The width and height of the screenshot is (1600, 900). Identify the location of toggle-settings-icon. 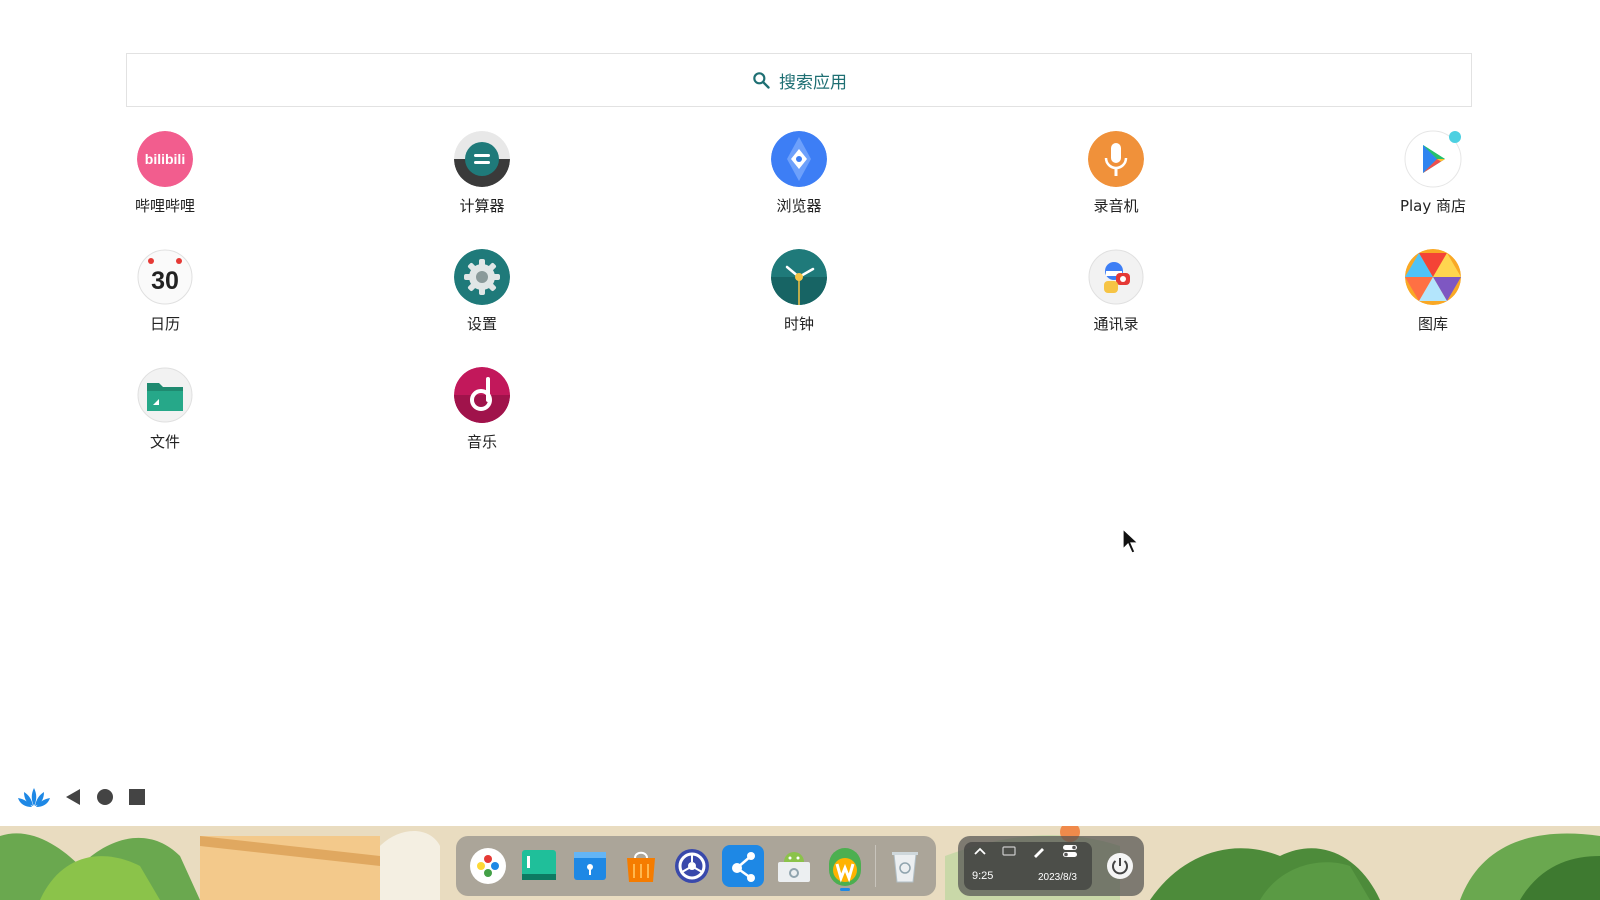
(1070, 851).